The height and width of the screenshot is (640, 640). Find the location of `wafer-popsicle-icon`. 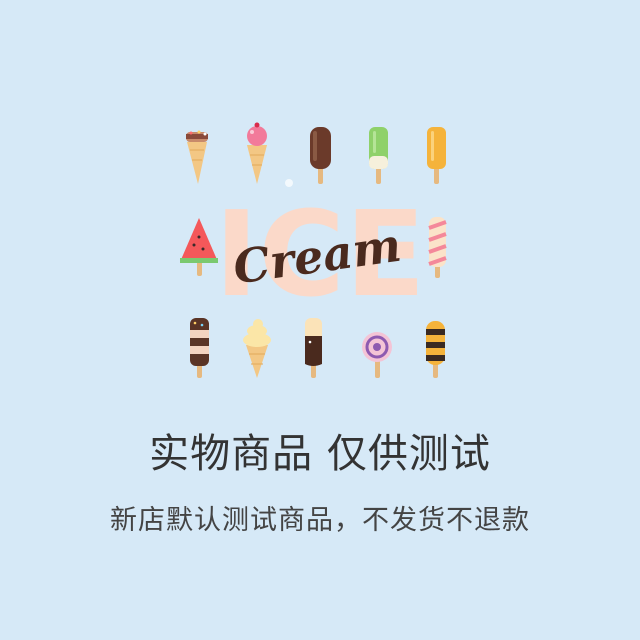

wafer-popsicle-icon is located at coordinates (199, 348).